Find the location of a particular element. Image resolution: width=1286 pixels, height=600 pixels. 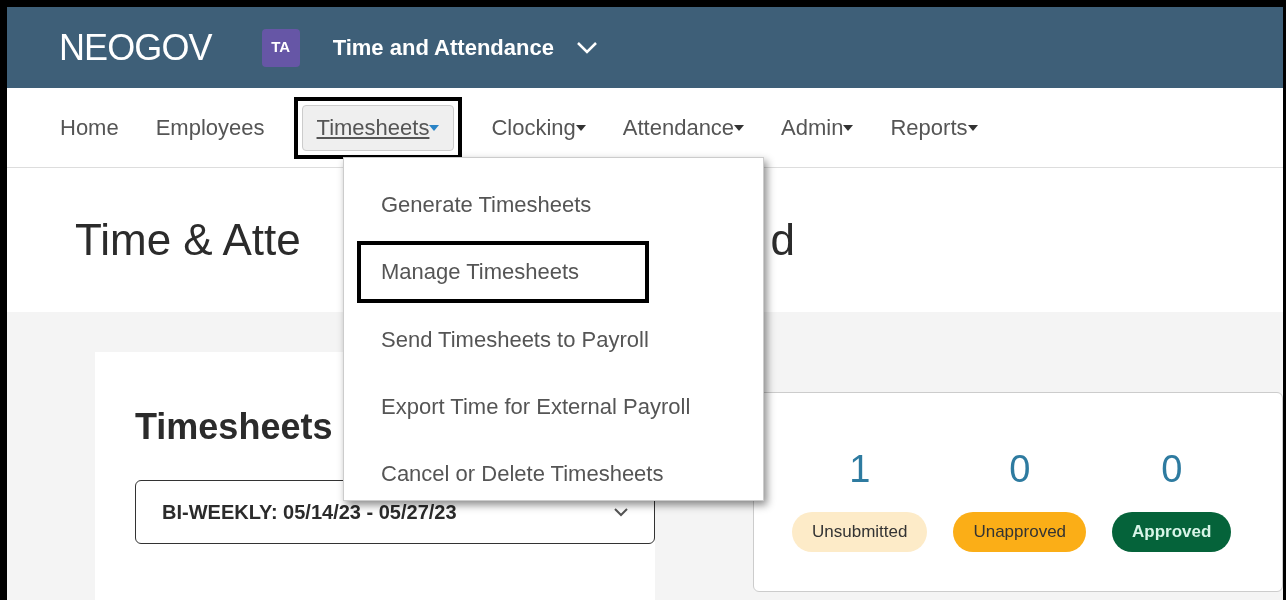

nav-tab: Attendance is located at coordinates (683, 127).